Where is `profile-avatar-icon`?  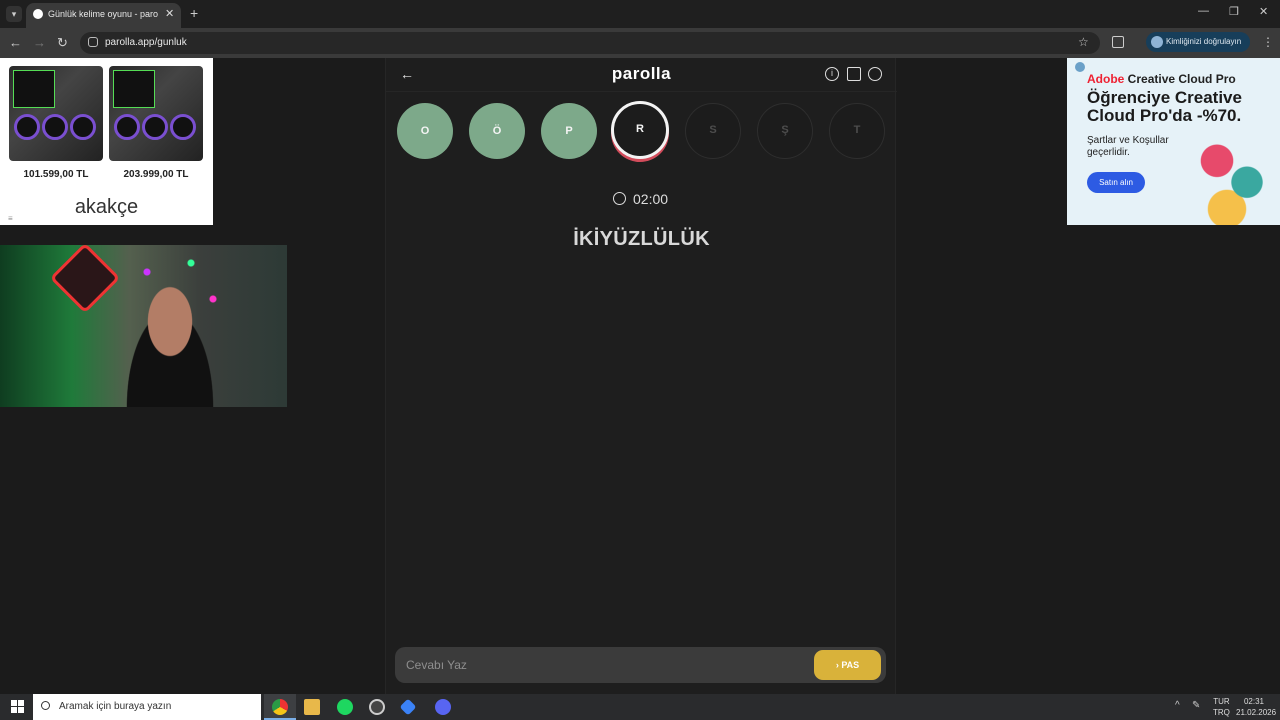
profile-avatar-icon is located at coordinates (1157, 42).